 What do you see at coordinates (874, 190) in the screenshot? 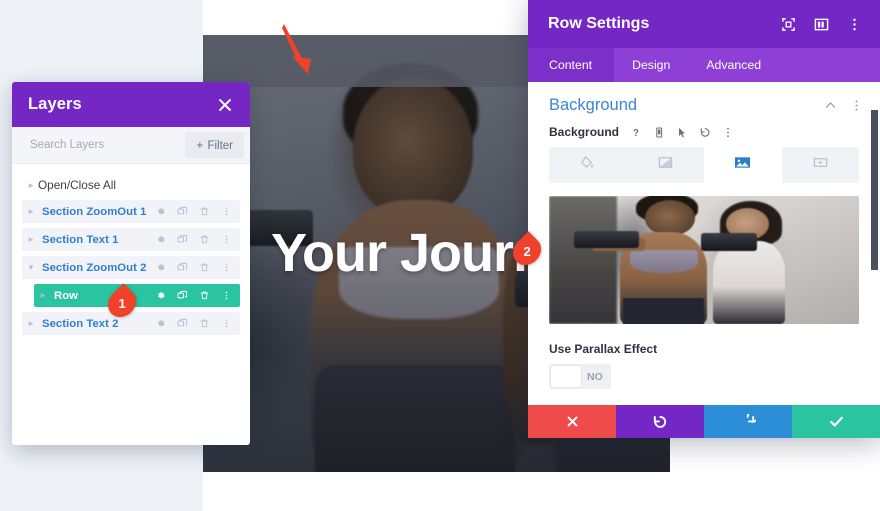
I see `panel-scrollbar-thumb` at bounding box center [874, 190].